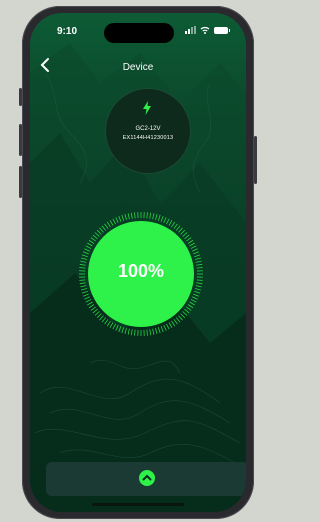 Image resolution: width=320 pixels, height=522 pixels. What do you see at coordinates (138, 504) in the screenshot?
I see `home-indicator` at bounding box center [138, 504].